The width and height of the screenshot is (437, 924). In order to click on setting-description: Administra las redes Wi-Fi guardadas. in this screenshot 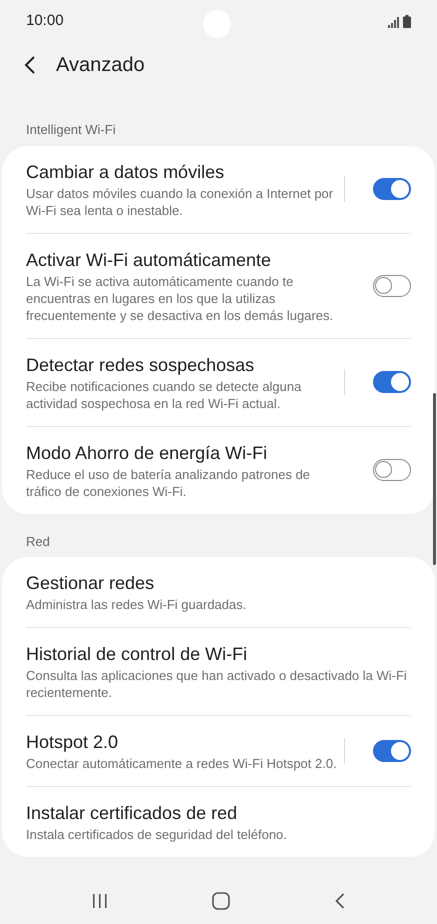, I will do `click(137, 604)`.